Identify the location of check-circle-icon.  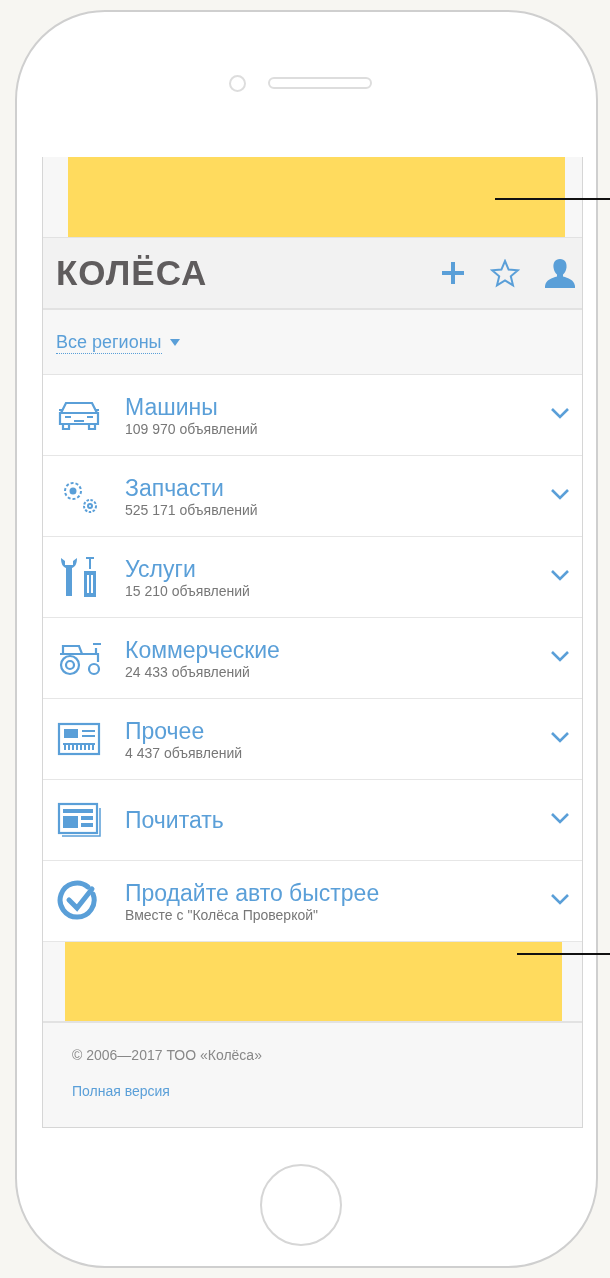
(78, 901).